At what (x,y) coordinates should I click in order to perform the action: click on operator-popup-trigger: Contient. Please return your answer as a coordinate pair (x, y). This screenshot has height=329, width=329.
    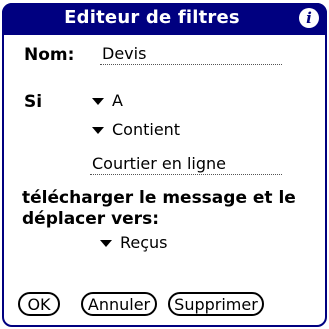
    Looking at the image, I should click on (136, 130).